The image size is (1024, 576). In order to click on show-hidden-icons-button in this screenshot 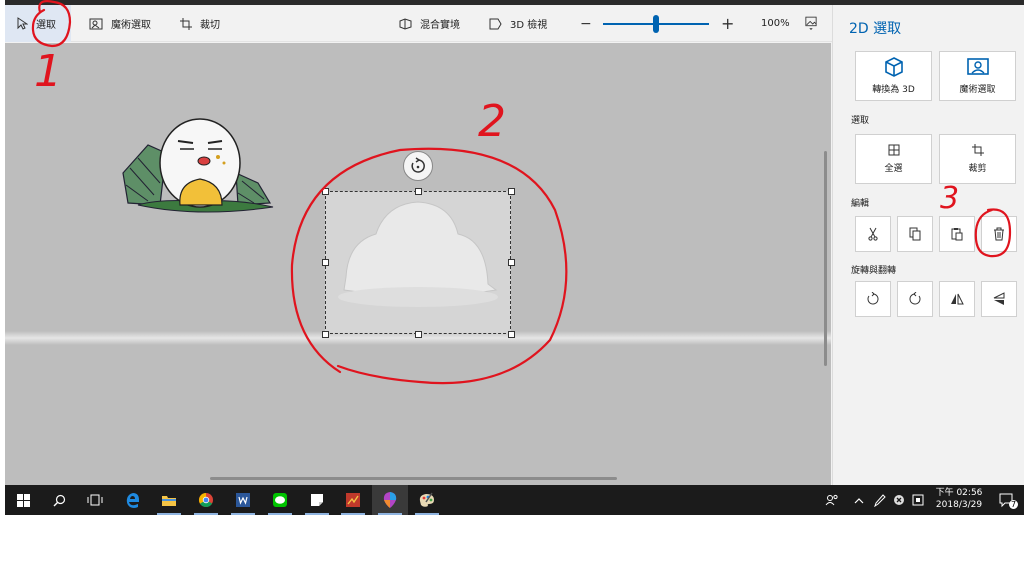, I will do `click(859, 500)`.